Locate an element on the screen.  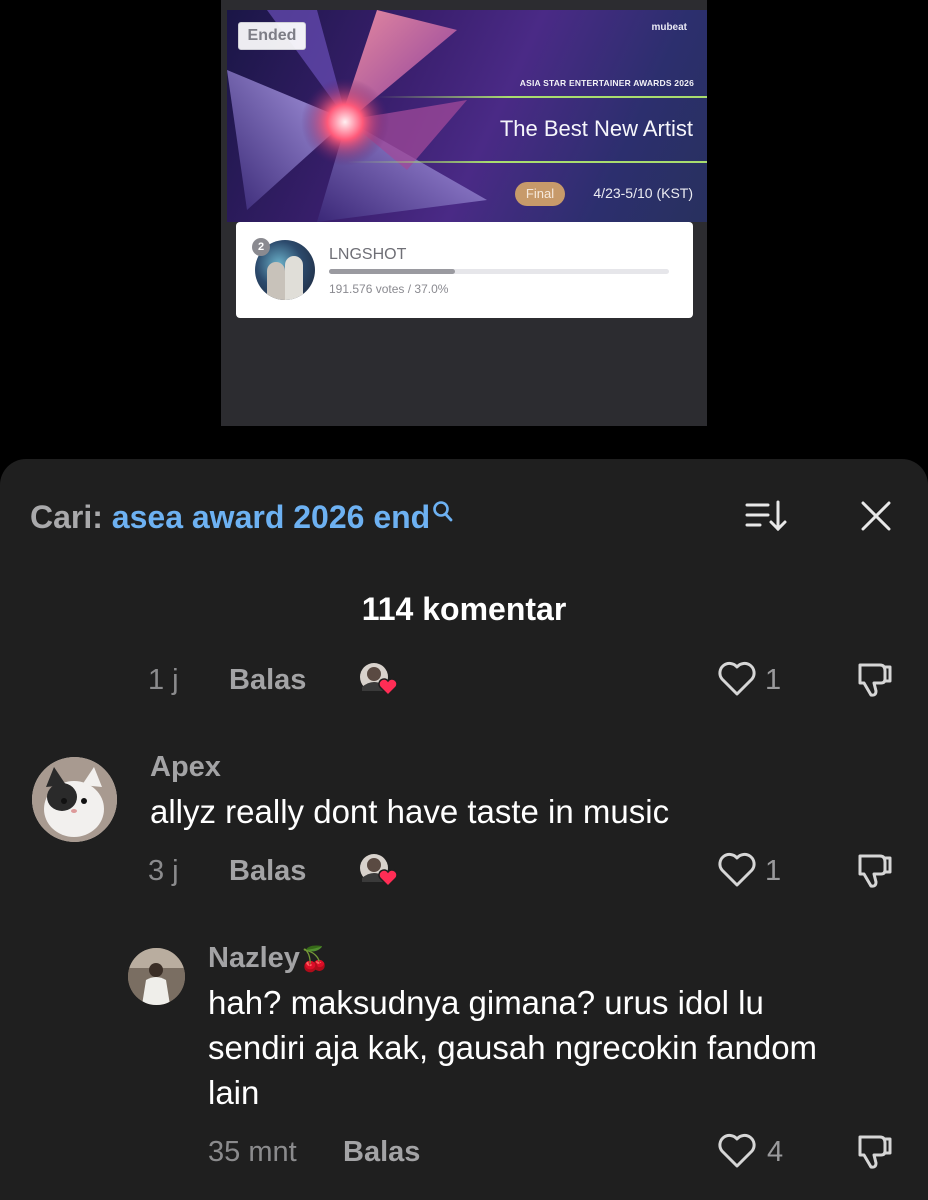
artist-name: LNGSHOT is located at coordinates (368, 254).